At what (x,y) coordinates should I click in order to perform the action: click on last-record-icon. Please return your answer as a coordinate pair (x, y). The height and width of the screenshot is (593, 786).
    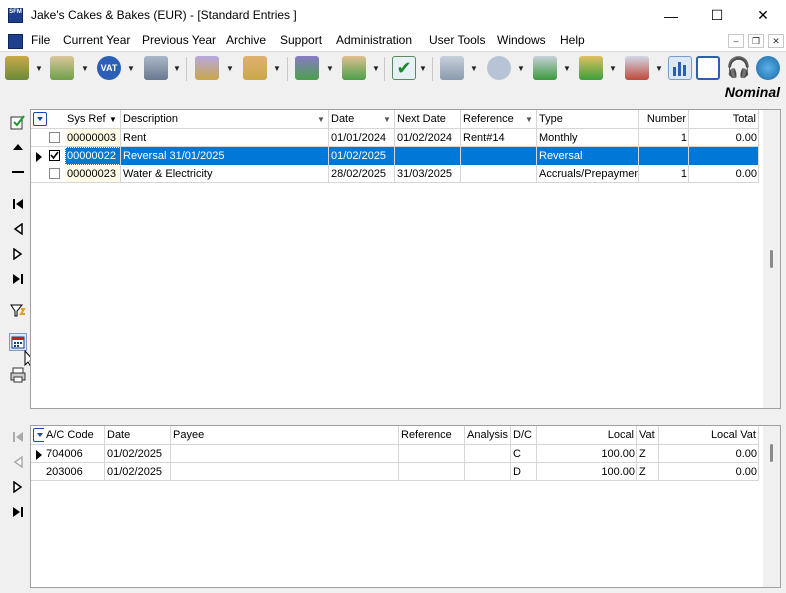
    Looking at the image, I should click on (18, 279).